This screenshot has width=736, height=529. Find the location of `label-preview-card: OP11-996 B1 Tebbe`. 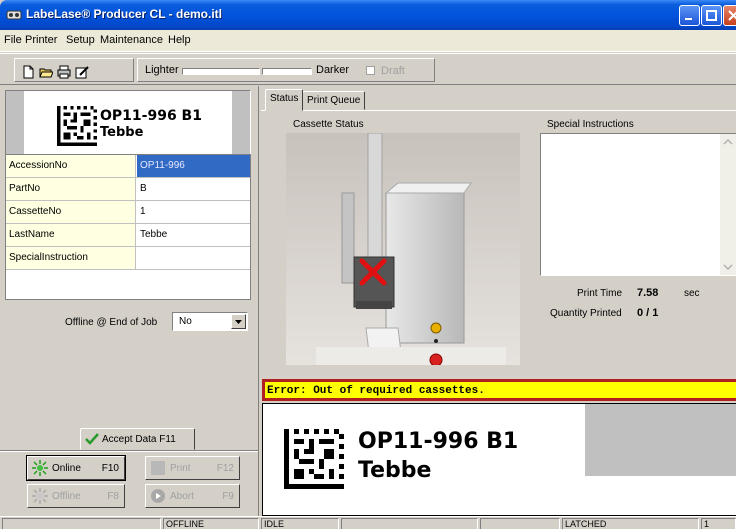

label-preview-card: OP11-996 B1 Tebbe is located at coordinates (128, 123).